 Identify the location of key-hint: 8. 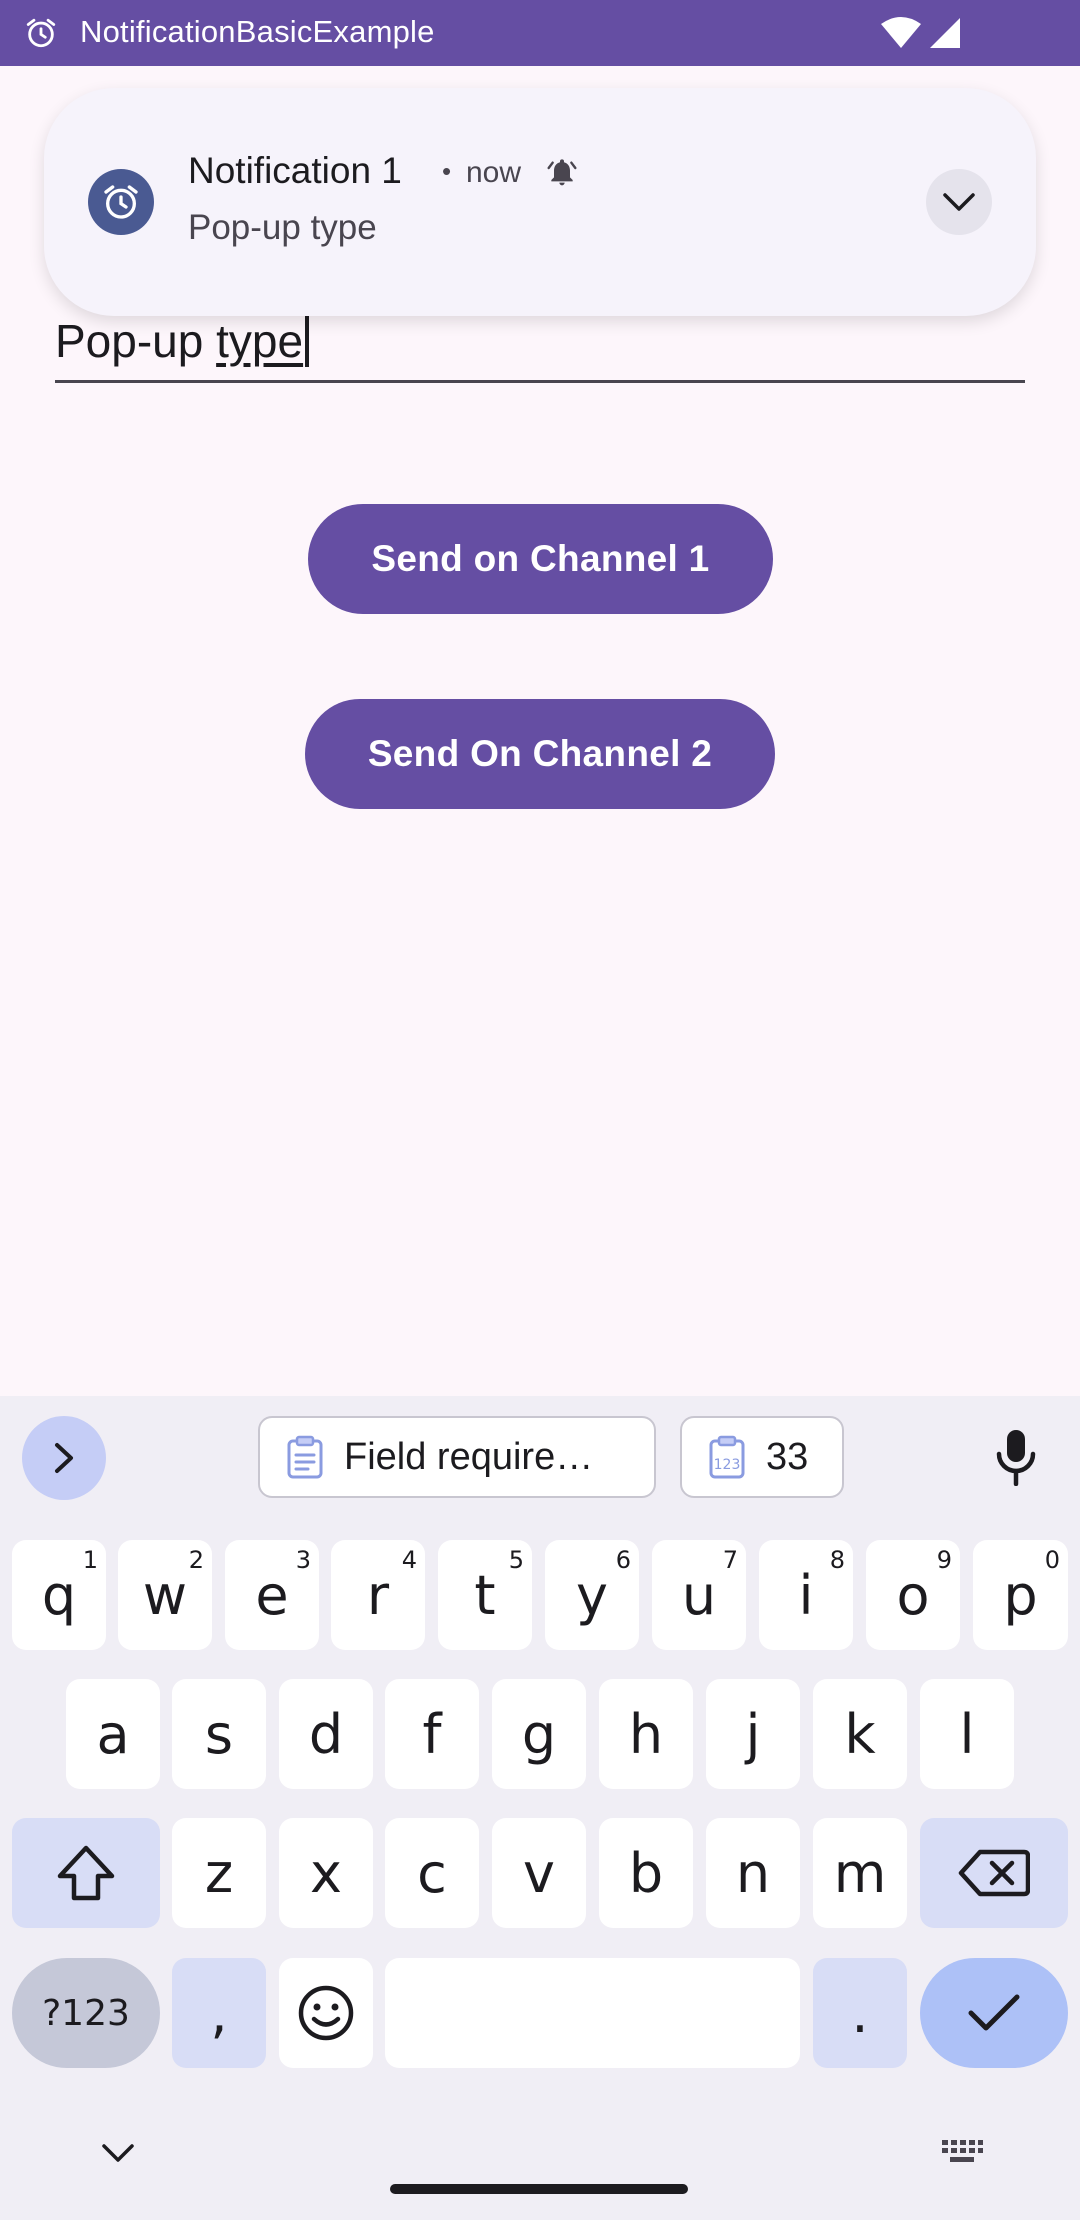
(837, 1560).